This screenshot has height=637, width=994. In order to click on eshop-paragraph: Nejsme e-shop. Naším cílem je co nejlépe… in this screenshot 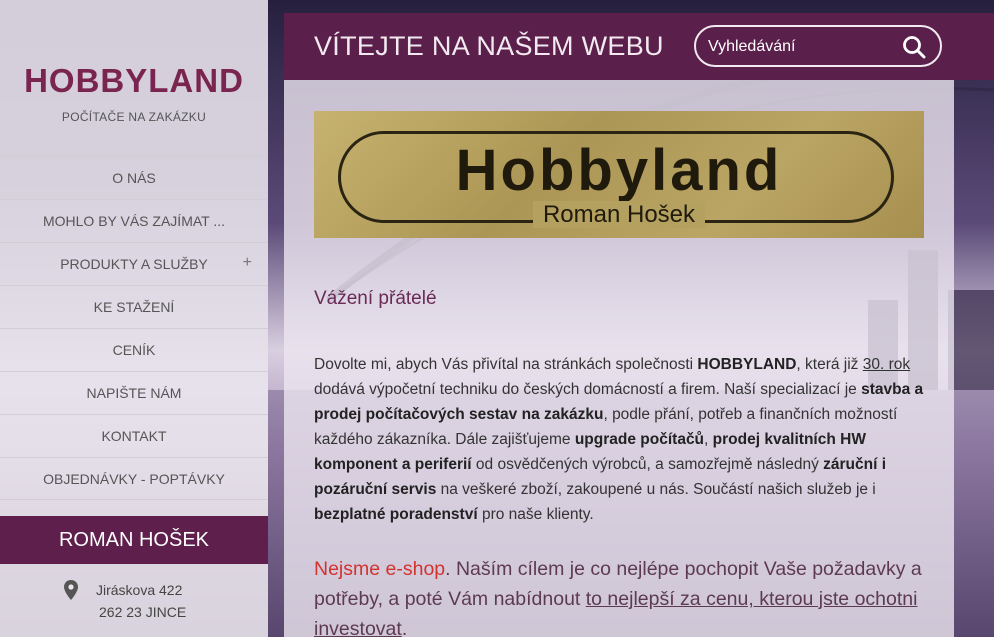, I will do `click(620, 595)`.